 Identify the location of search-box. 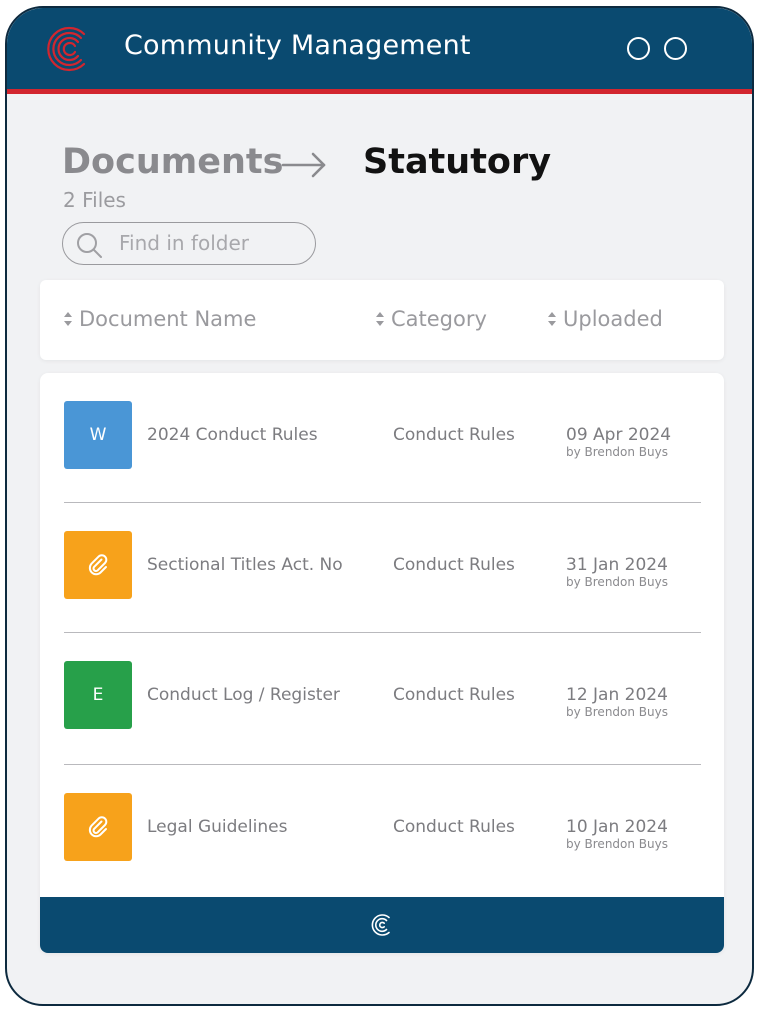
(189, 243).